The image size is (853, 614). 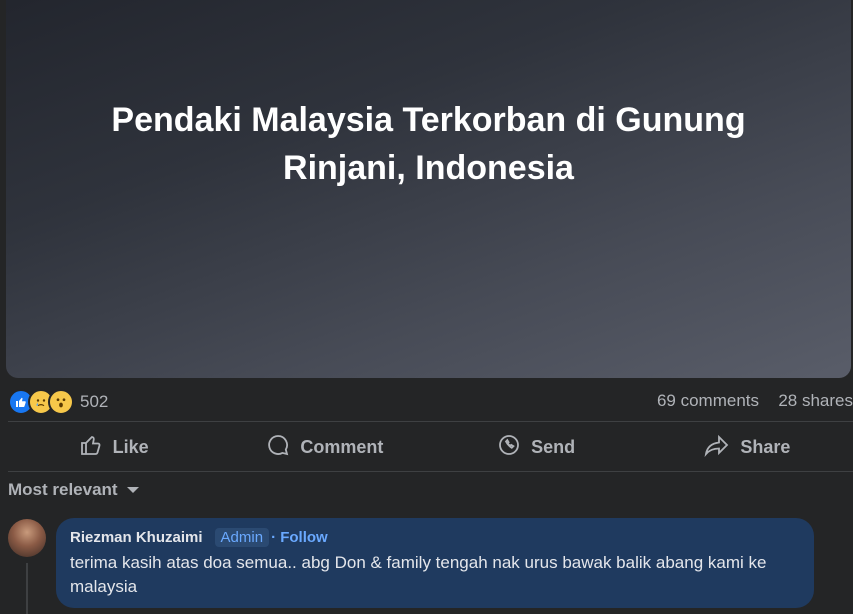 I want to click on post-stats-bar: 502 69 comments 28 shares, so click(x=430, y=401).